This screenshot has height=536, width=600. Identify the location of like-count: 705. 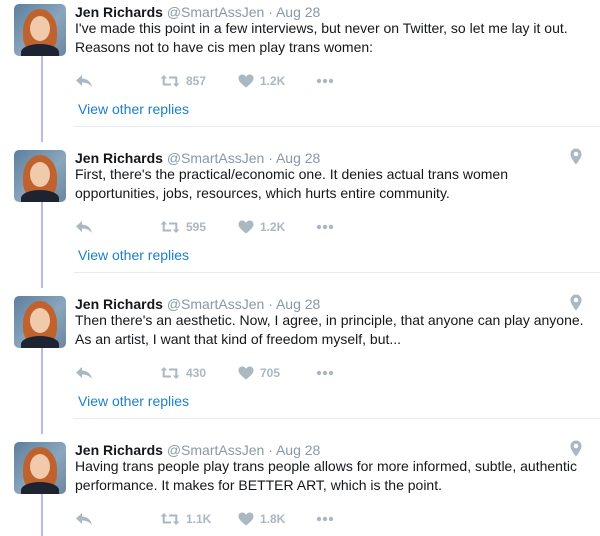
(270, 373).